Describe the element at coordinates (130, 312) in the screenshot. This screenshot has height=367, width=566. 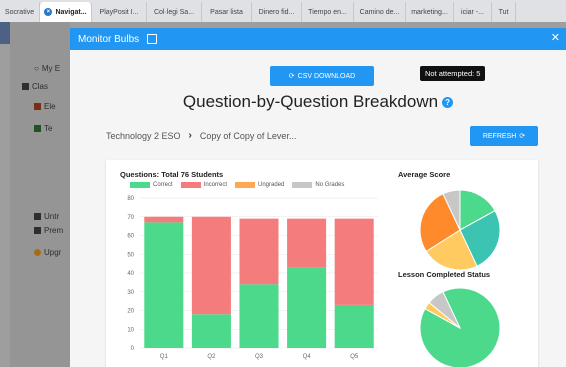
I see `y-tick-label: 20` at that location.